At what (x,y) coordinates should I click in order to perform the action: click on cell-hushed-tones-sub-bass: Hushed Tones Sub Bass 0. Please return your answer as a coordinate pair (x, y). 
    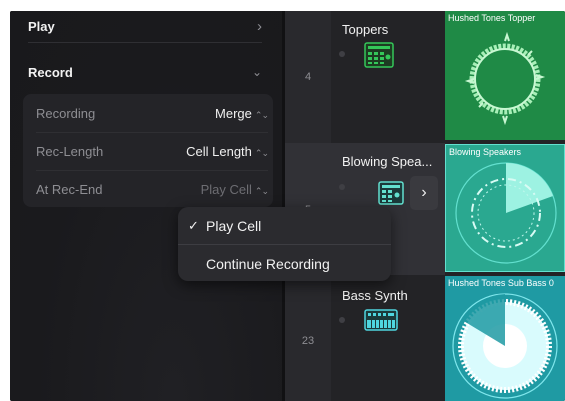
    Looking at the image, I should click on (505, 338).